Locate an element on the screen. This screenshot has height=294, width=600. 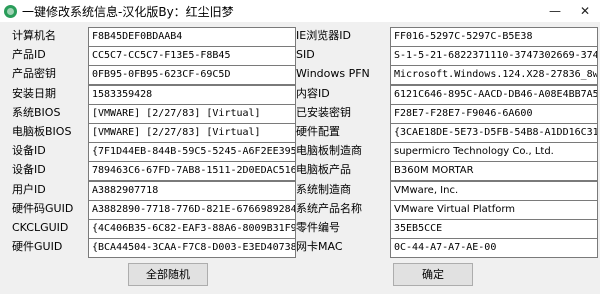
left-field-input: 0FB95-0FB95-623CF-69C5D is located at coordinates (192, 75).